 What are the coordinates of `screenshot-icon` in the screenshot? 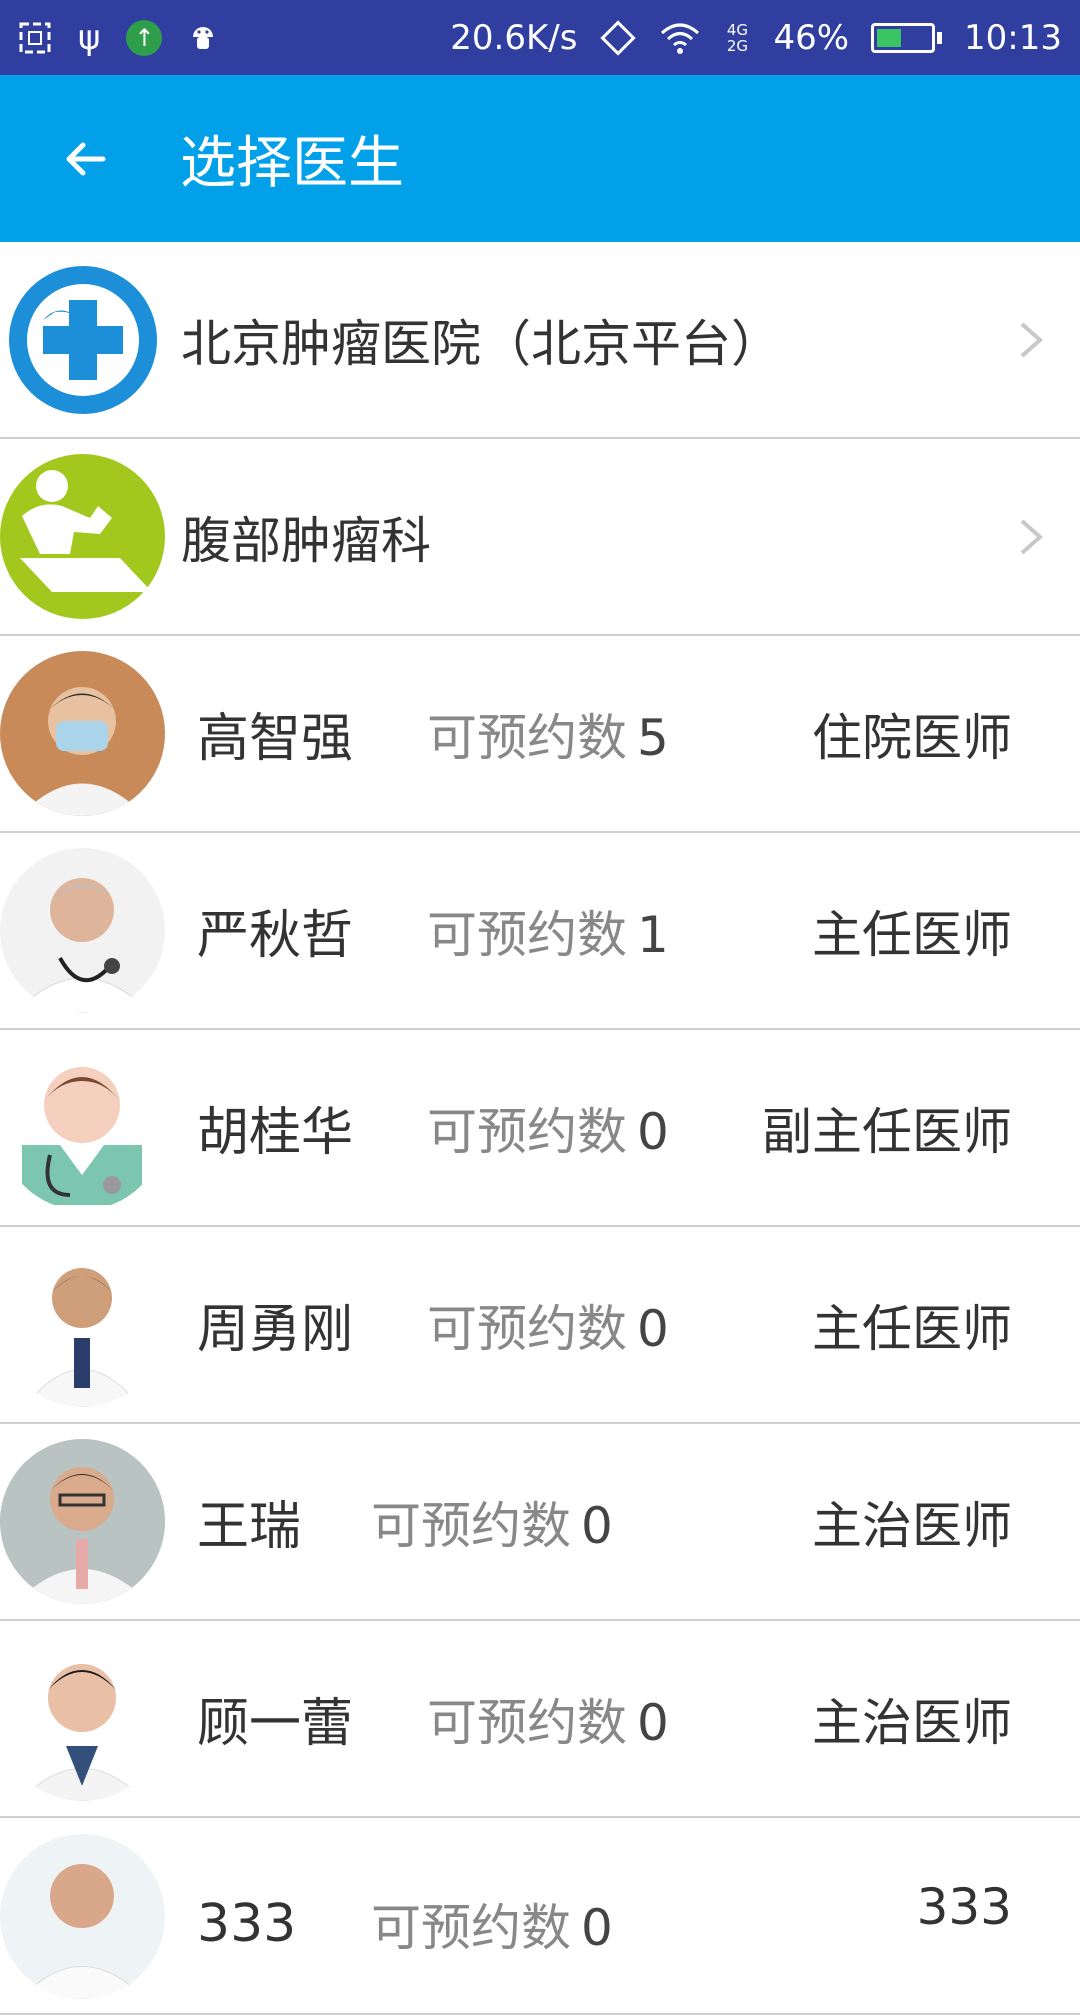 It's located at (35, 38).